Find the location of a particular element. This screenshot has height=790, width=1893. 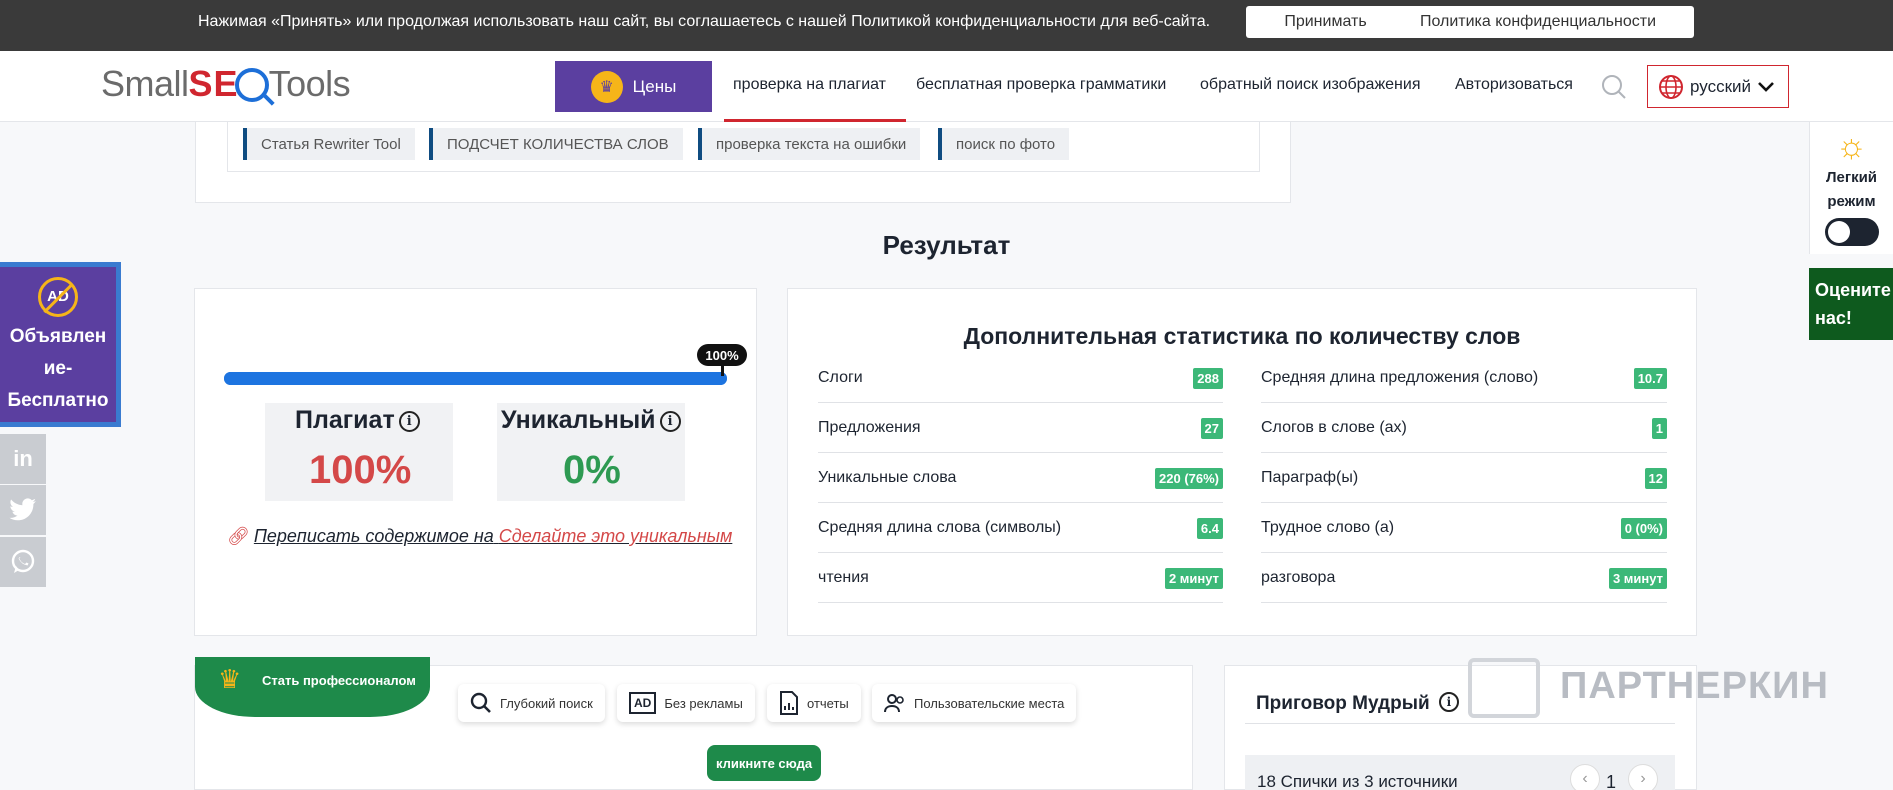

stat-row: Средняя длина слова (символы) 6.4 is located at coordinates (1020, 528).